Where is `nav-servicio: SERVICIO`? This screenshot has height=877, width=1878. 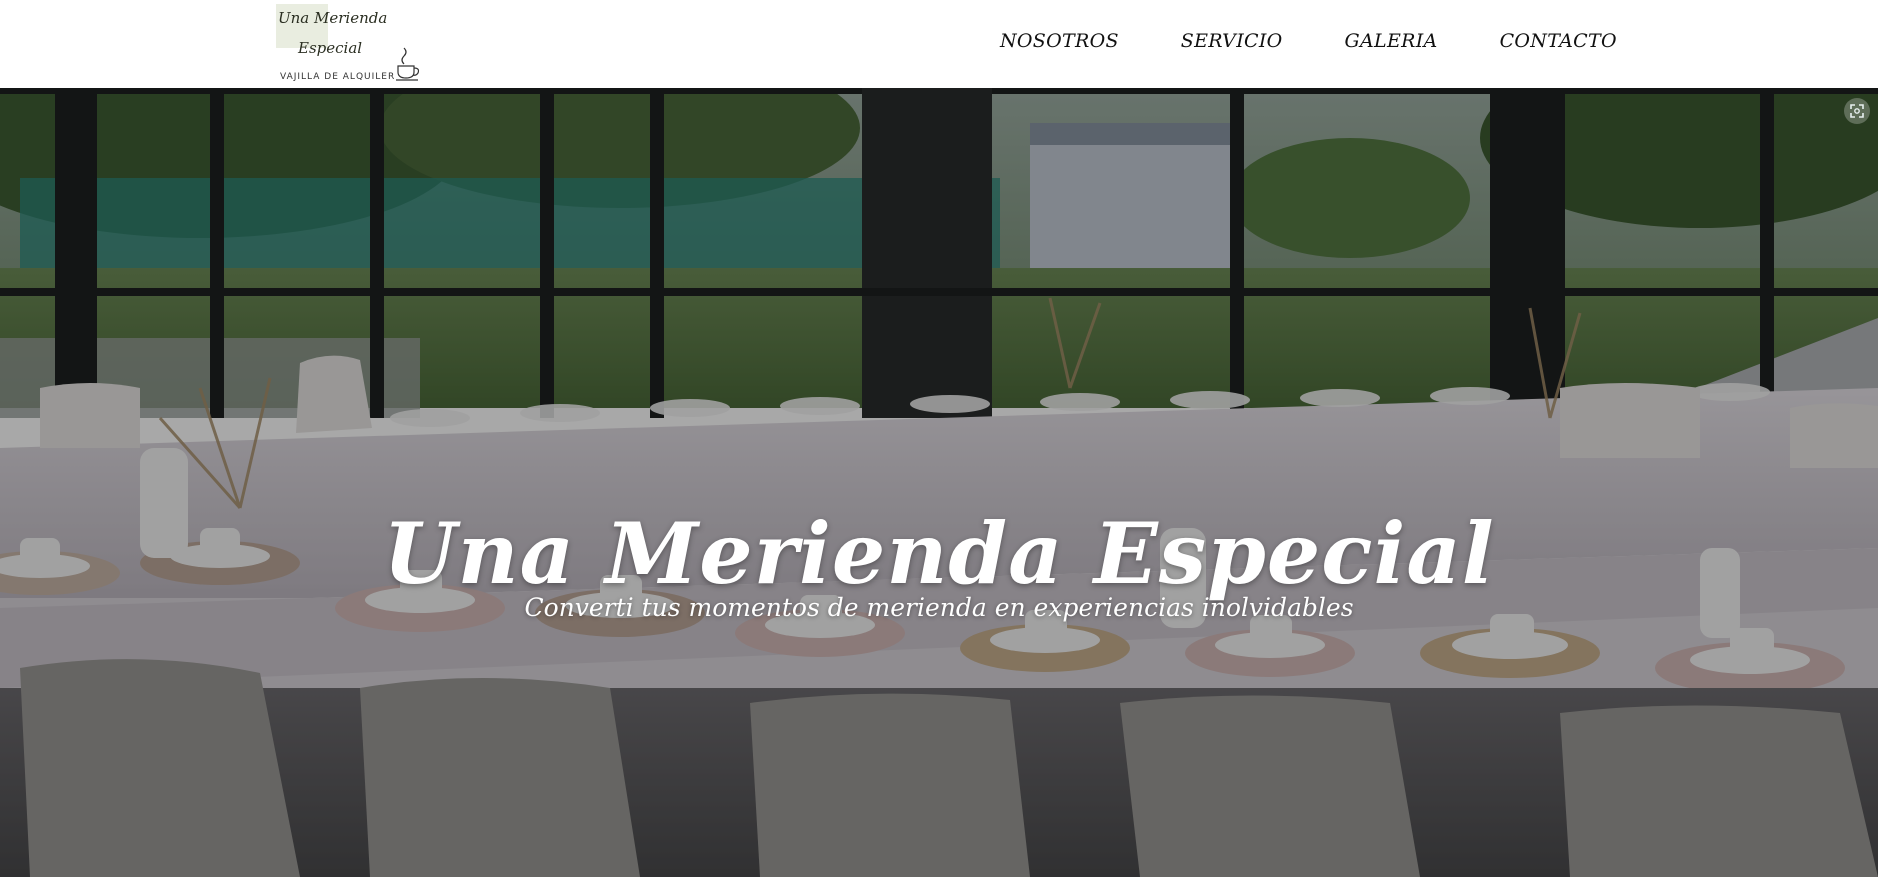
nav-servicio: SERVICIO is located at coordinates (1232, 42).